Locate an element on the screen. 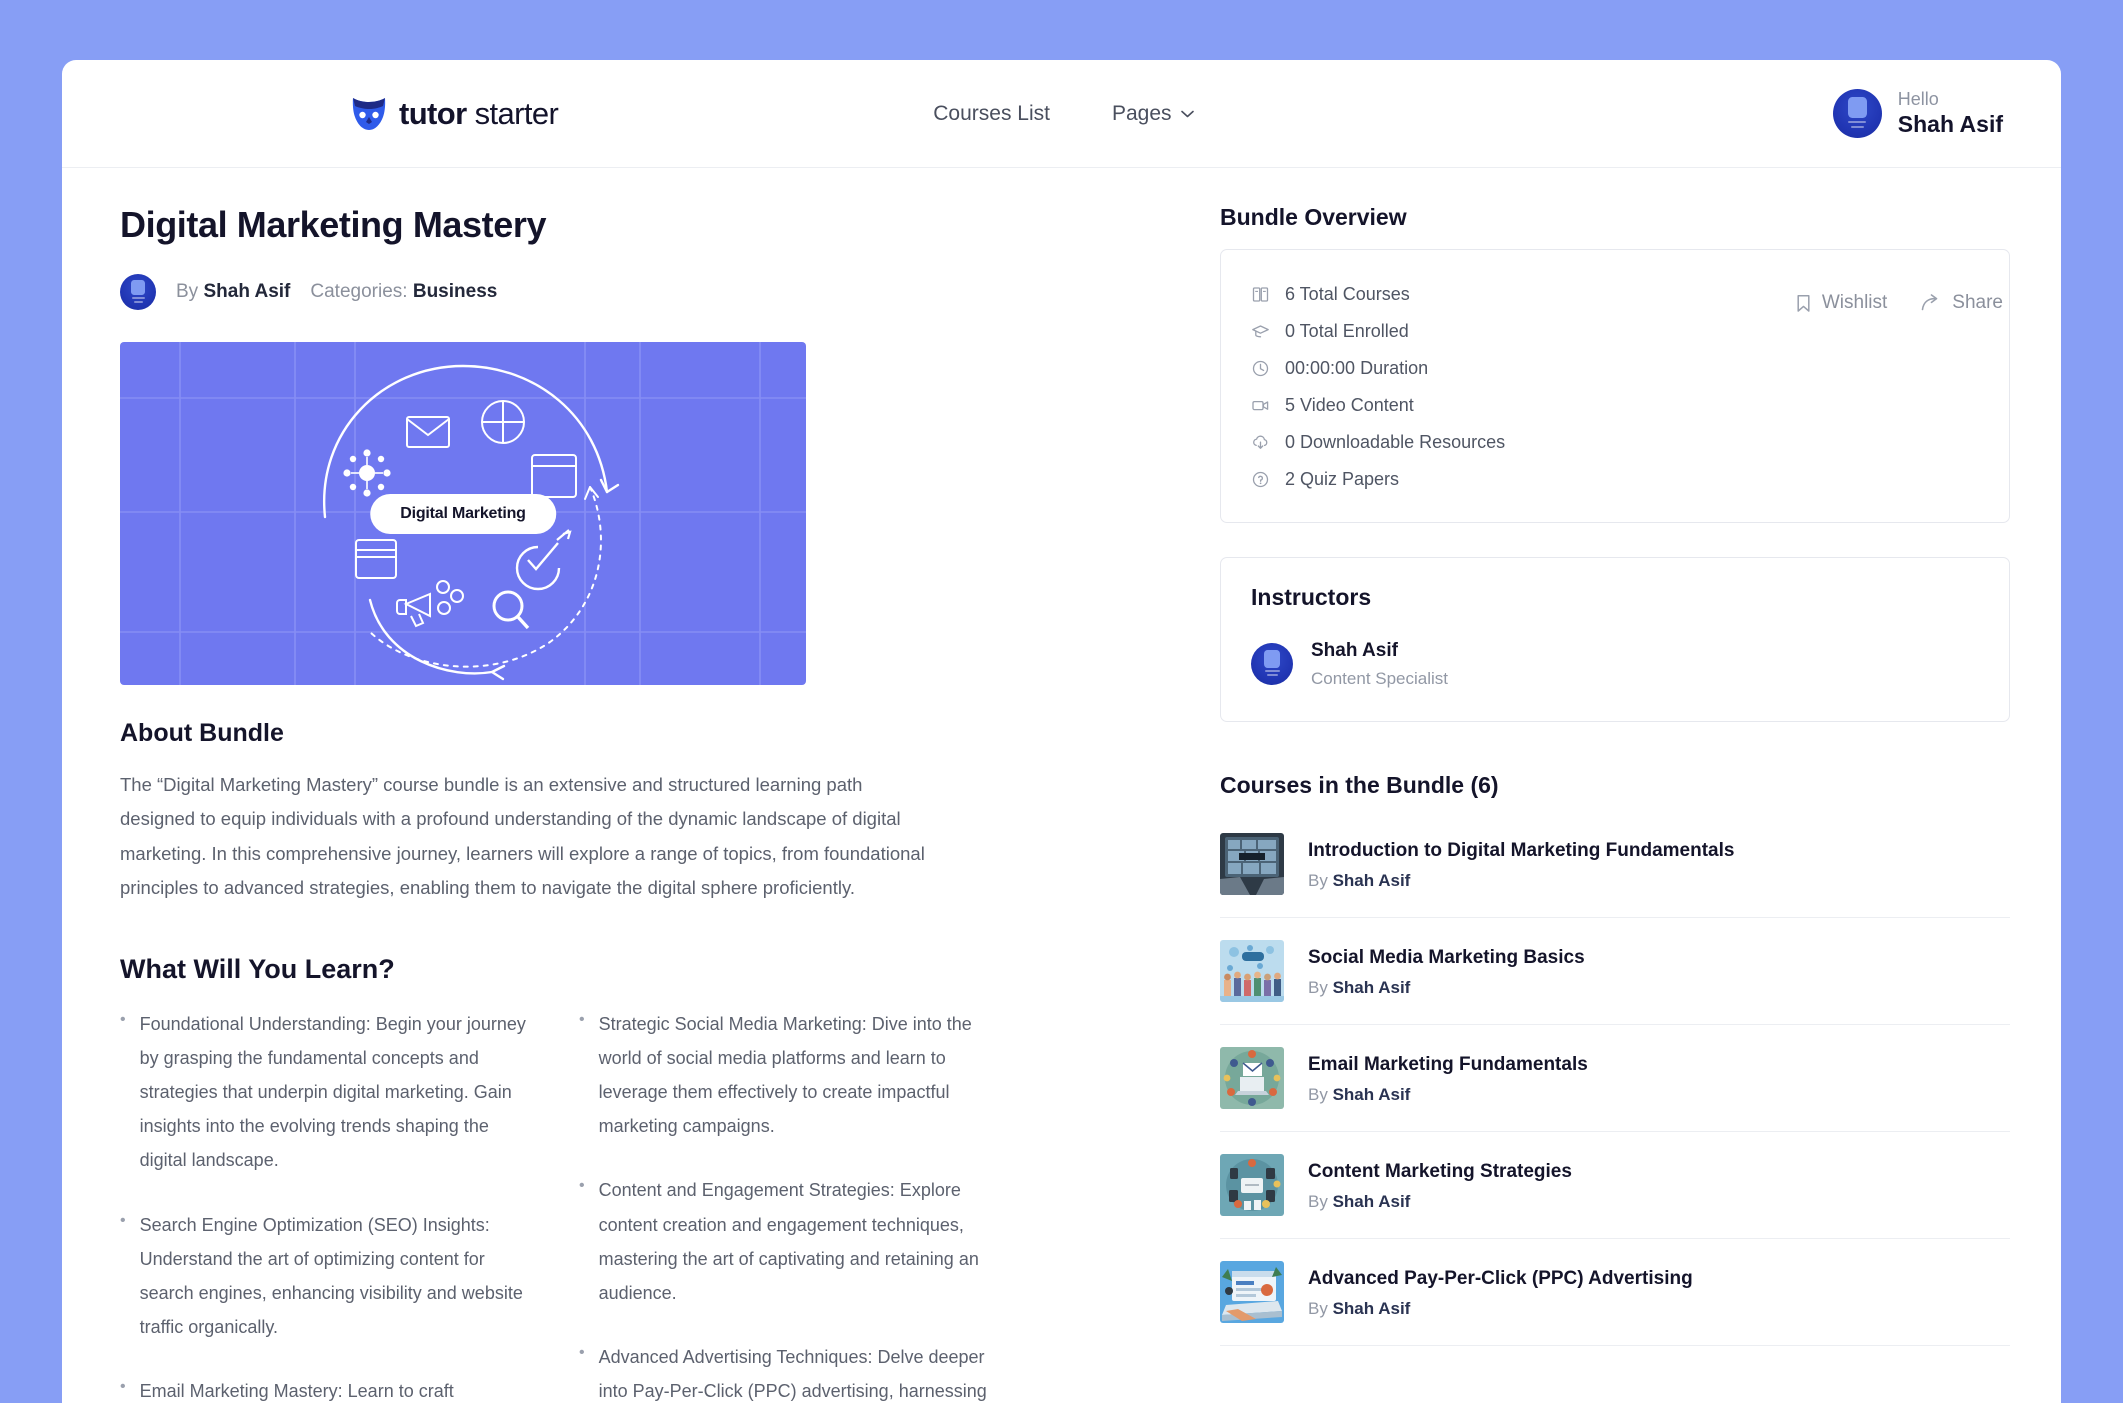  graduation-cap-icon is located at coordinates (1260, 331).